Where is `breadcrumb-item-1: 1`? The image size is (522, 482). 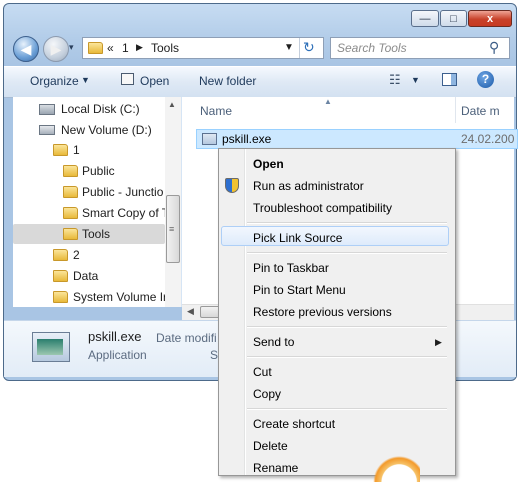
breadcrumb-item-1: 1 is located at coordinates (125, 48).